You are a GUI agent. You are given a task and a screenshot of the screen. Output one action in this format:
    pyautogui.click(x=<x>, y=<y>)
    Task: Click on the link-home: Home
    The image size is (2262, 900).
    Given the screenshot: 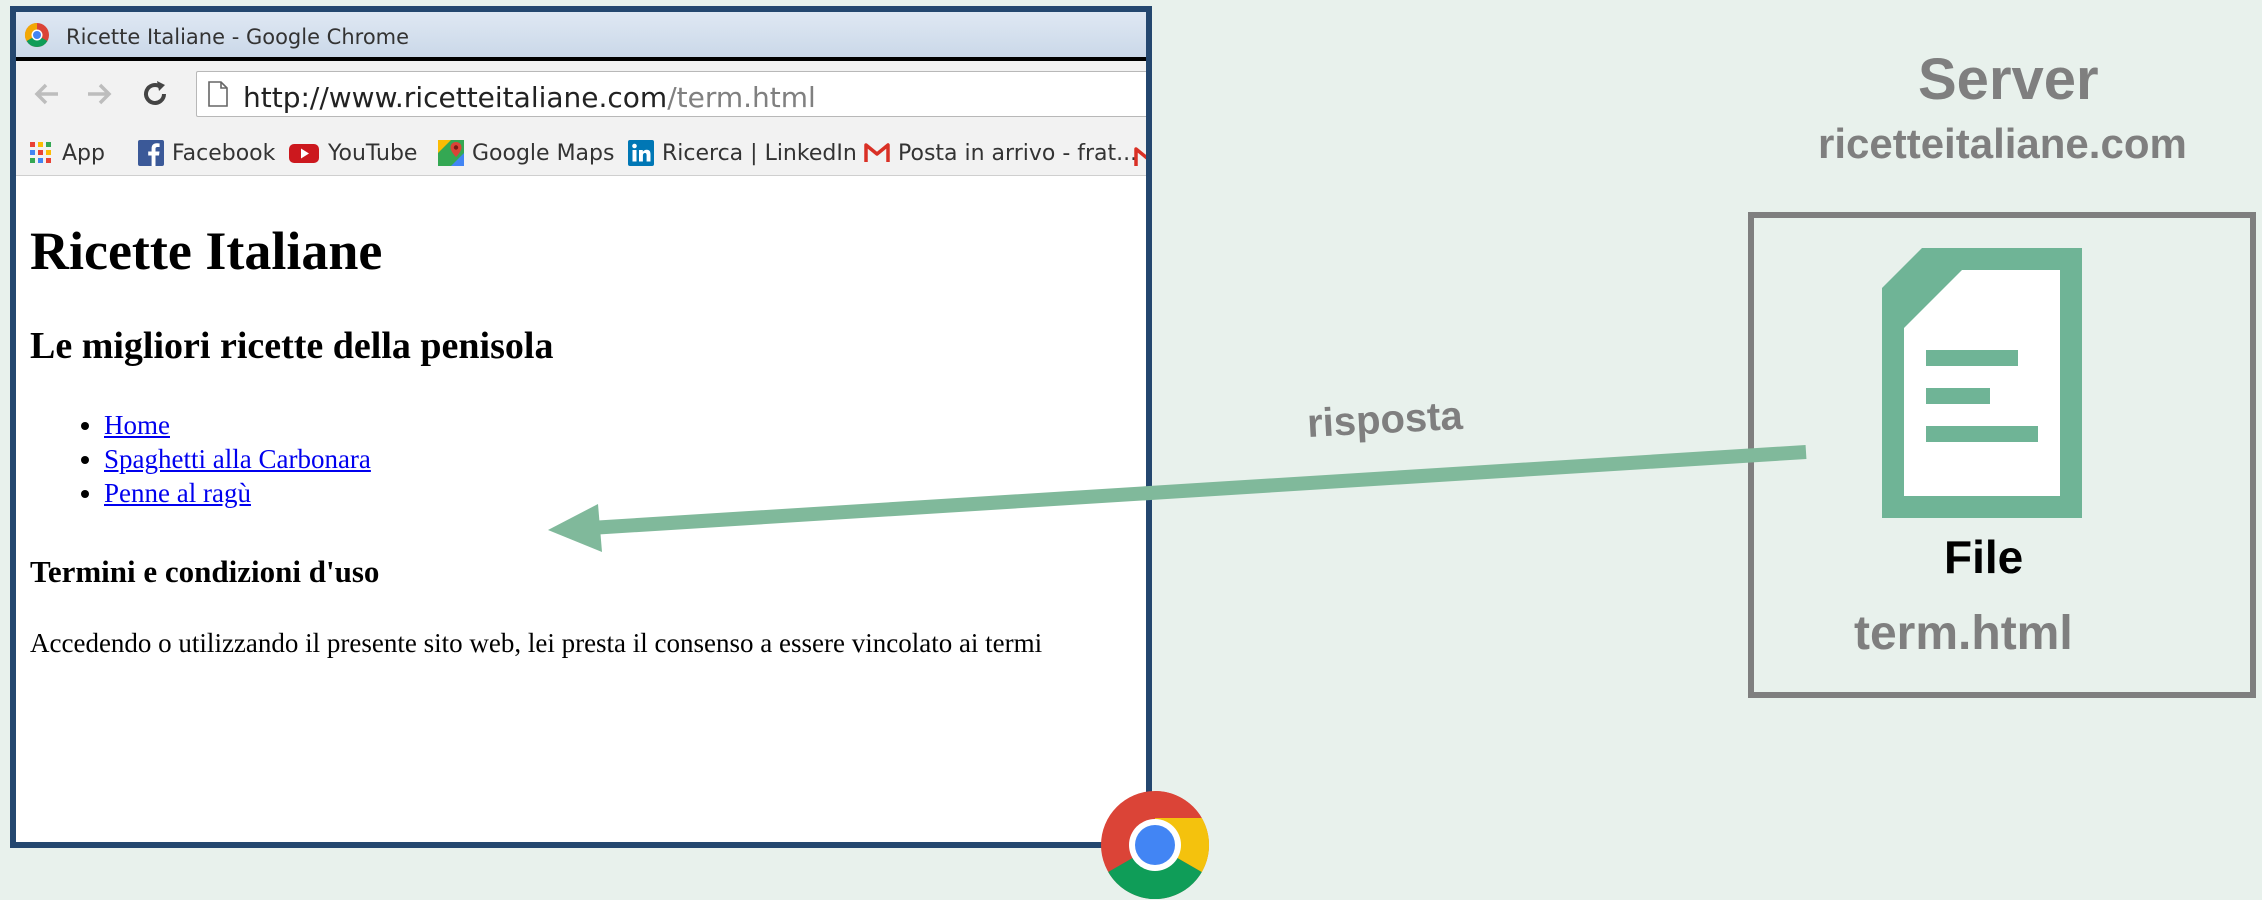 What is the action you would take?
    pyautogui.click(x=137, y=425)
    